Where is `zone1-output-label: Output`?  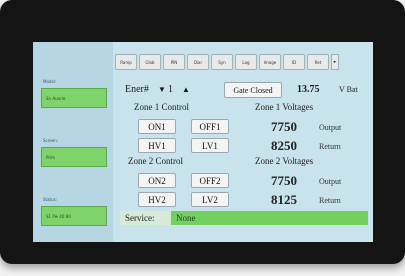
zone1-output-label: Output is located at coordinates (330, 127).